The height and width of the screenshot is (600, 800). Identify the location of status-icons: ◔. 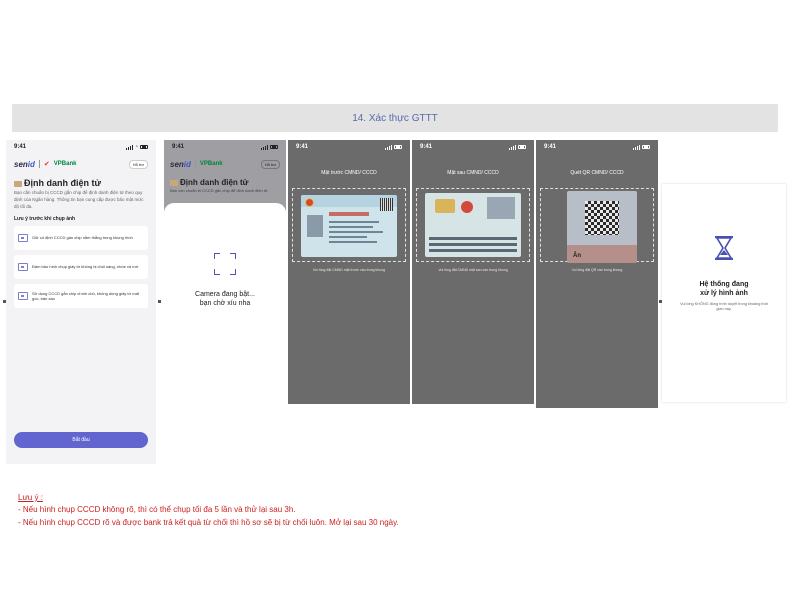
(136, 147).